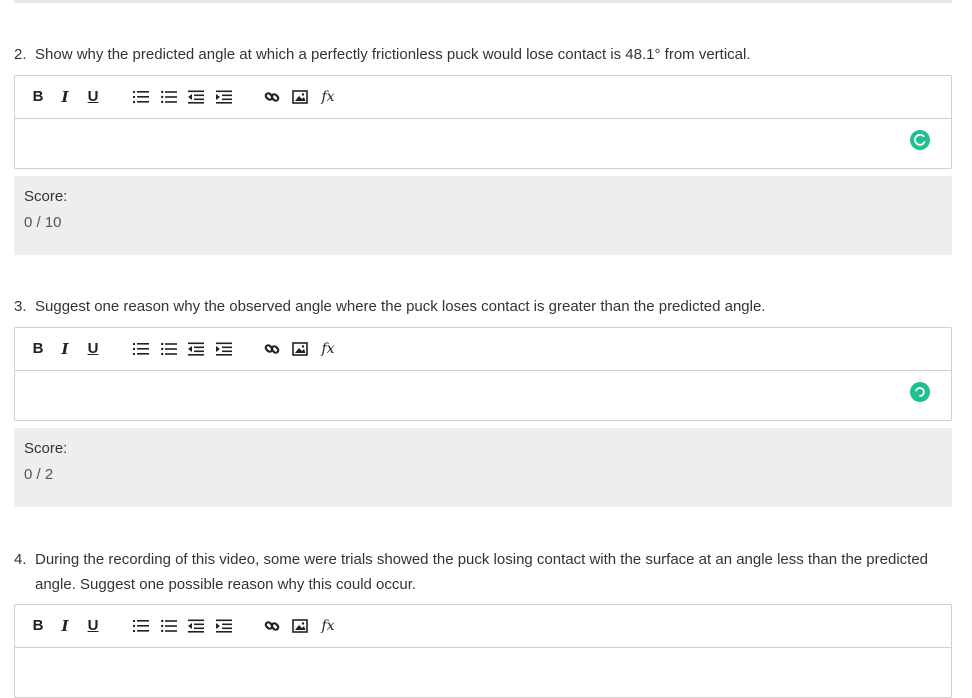  Describe the element at coordinates (483, 215) in the screenshot. I see `score-panel: Score: 0 / 10` at that location.